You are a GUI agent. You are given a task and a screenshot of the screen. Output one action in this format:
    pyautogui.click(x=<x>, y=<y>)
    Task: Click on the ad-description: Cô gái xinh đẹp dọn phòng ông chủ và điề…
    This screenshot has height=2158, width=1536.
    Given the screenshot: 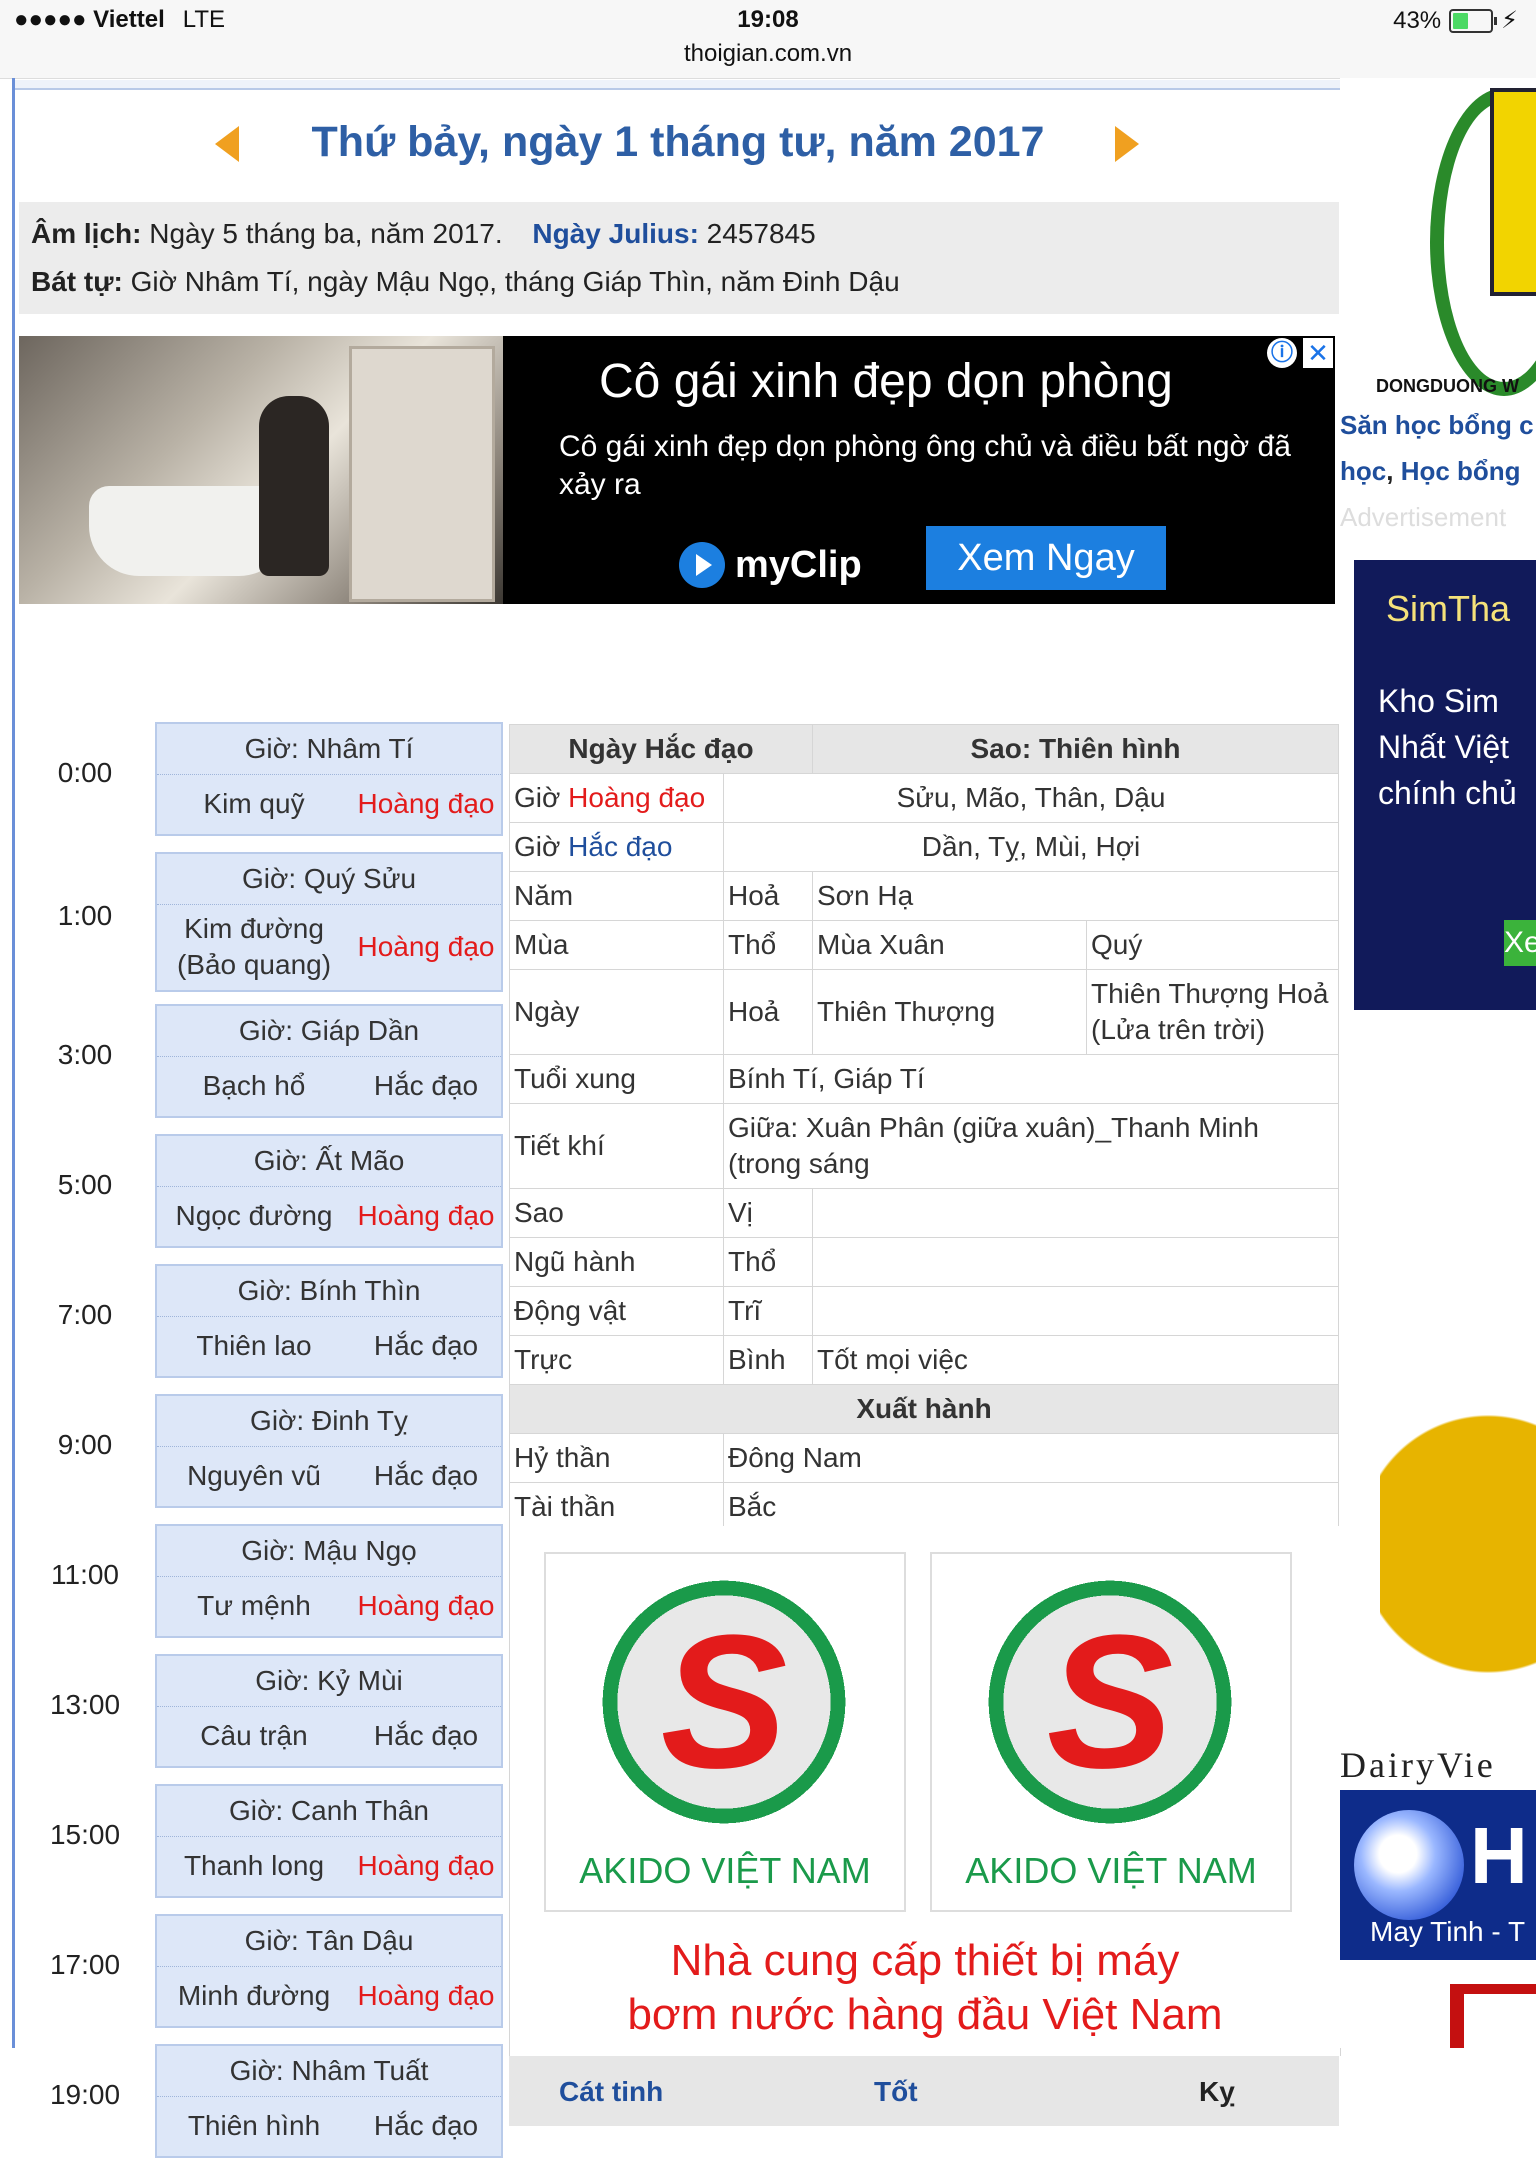 What is the action you would take?
    pyautogui.click(x=939, y=466)
    